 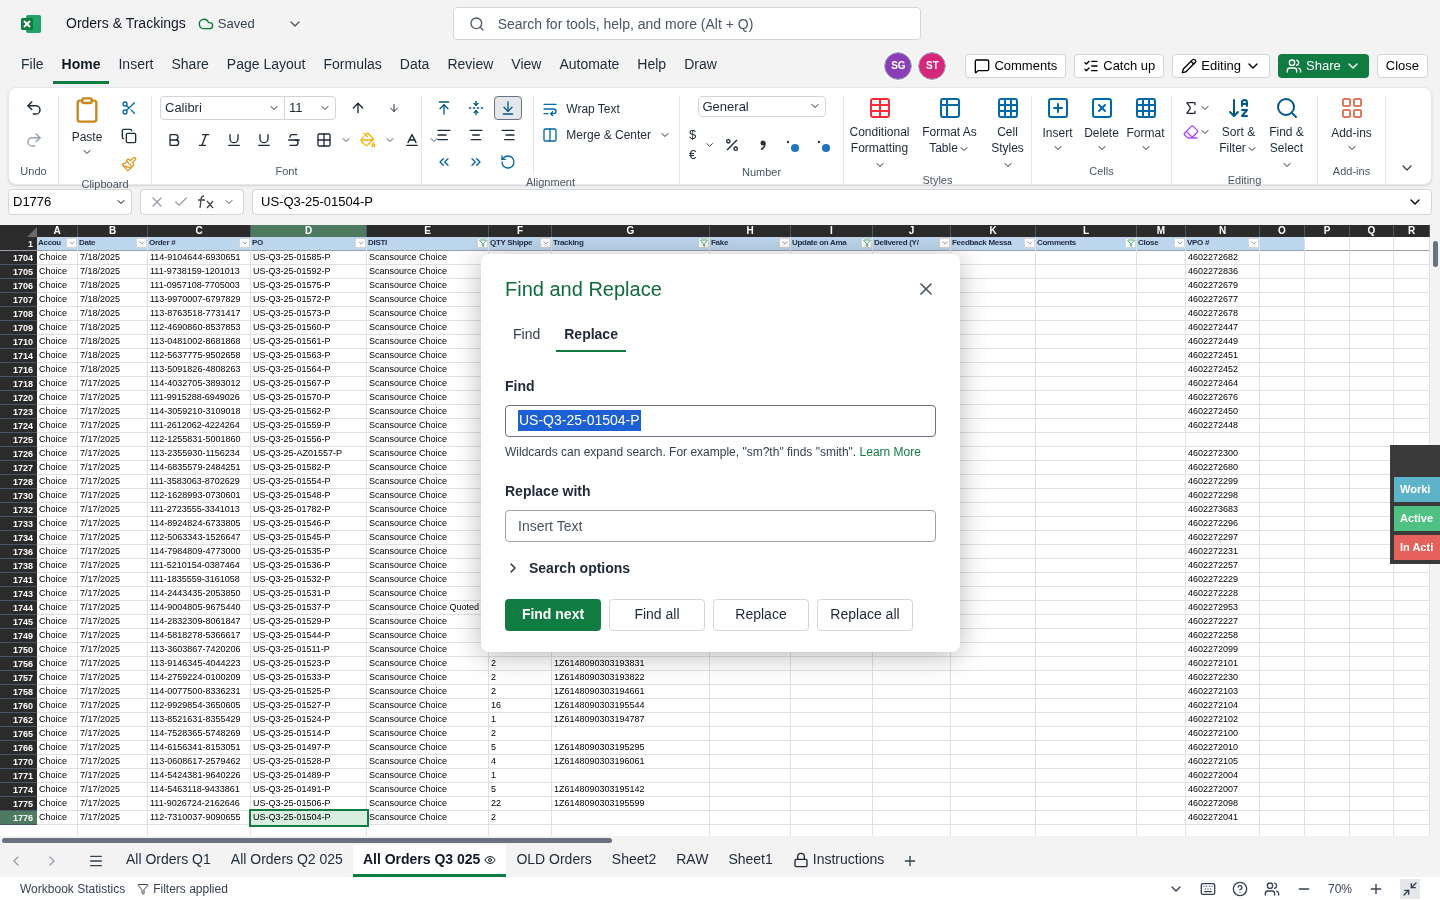 What do you see at coordinates (1339, 888) in the screenshot?
I see `zoom-level: 70%` at bounding box center [1339, 888].